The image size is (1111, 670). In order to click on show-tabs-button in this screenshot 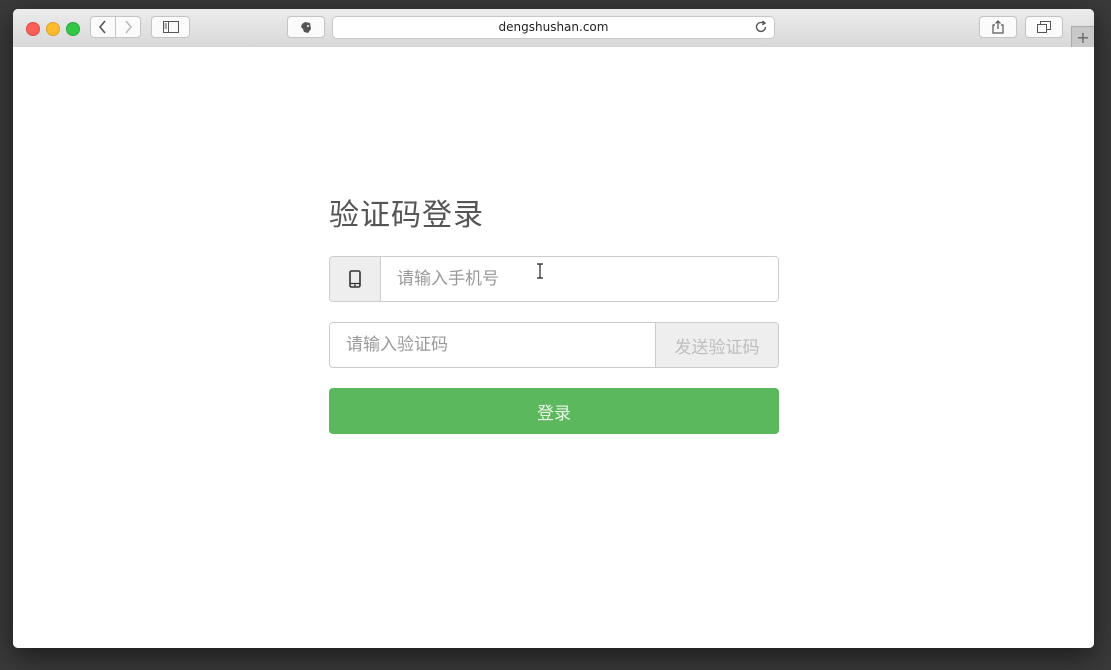, I will do `click(1044, 27)`.